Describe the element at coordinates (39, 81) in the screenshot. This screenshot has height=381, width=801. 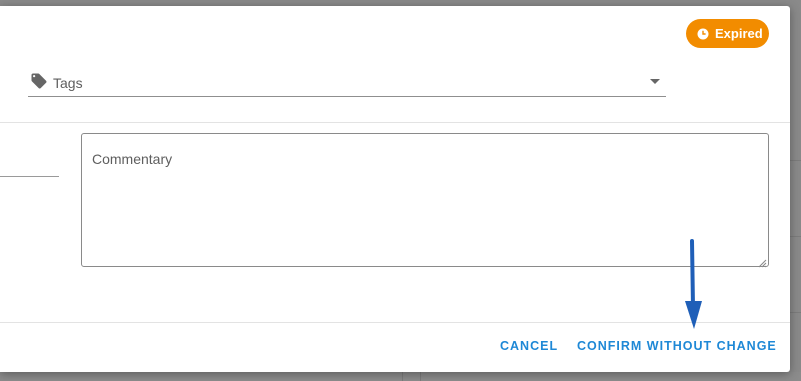
I see `tag-icon` at that location.